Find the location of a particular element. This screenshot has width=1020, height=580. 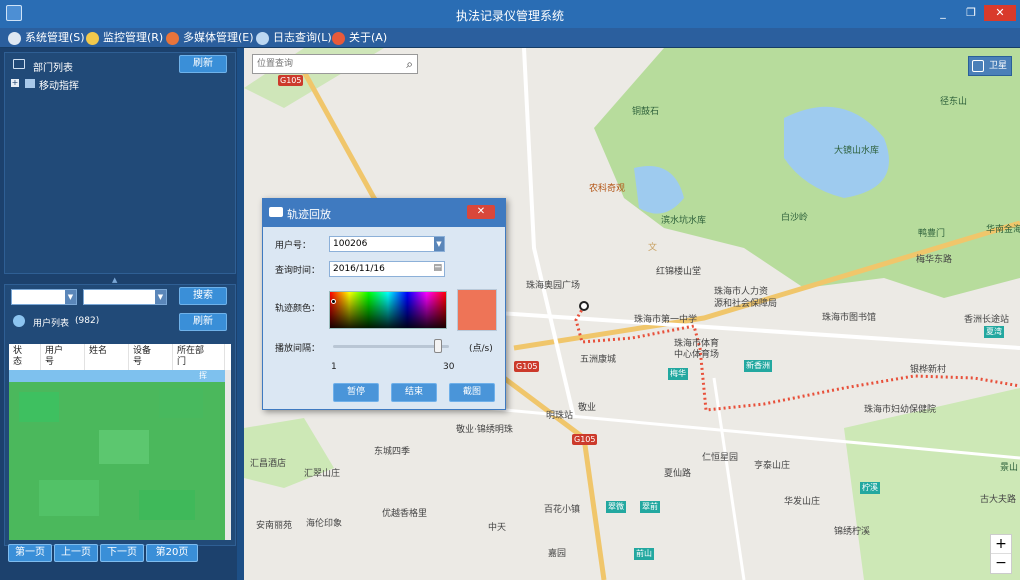

user-id-value: 100206 is located at coordinates (350, 244).